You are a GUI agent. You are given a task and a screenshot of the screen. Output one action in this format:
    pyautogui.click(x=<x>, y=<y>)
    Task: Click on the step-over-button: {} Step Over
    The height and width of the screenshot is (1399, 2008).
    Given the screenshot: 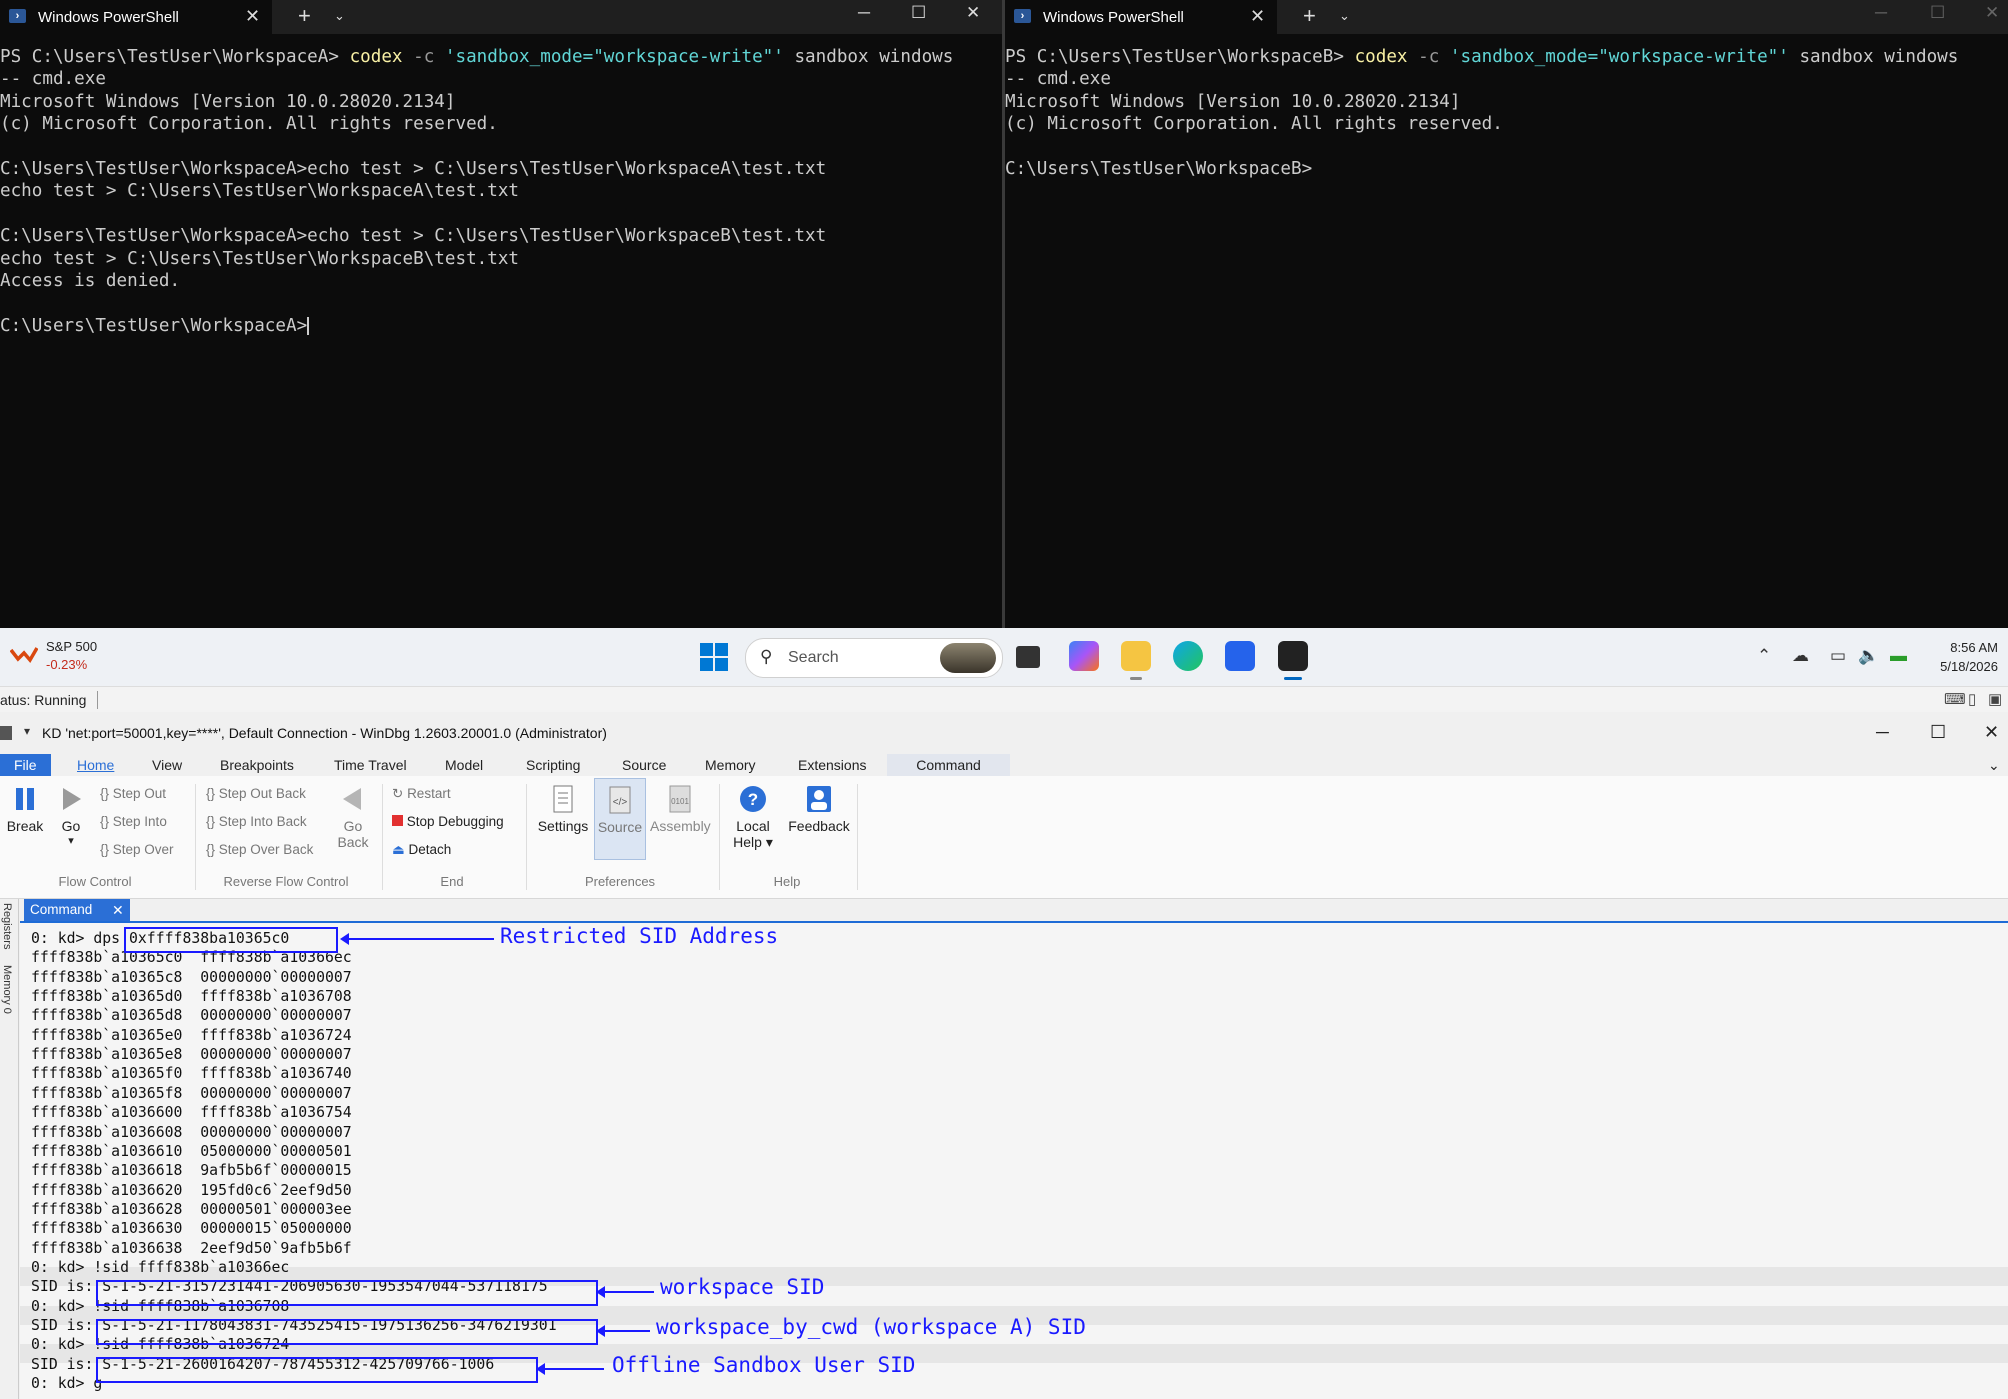 What is the action you would take?
    pyautogui.click(x=137, y=849)
    